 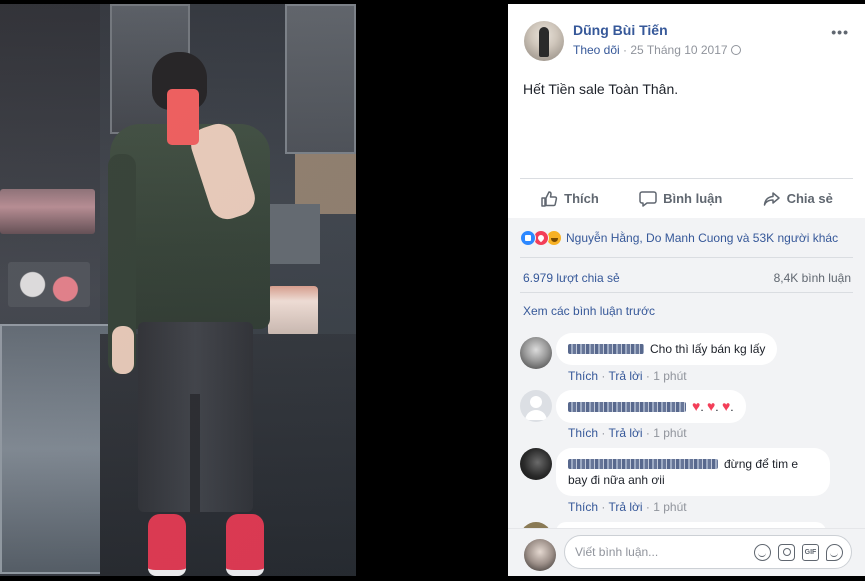 What do you see at coordinates (693, 198) in the screenshot?
I see `comment-label: Bình luận` at bounding box center [693, 198].